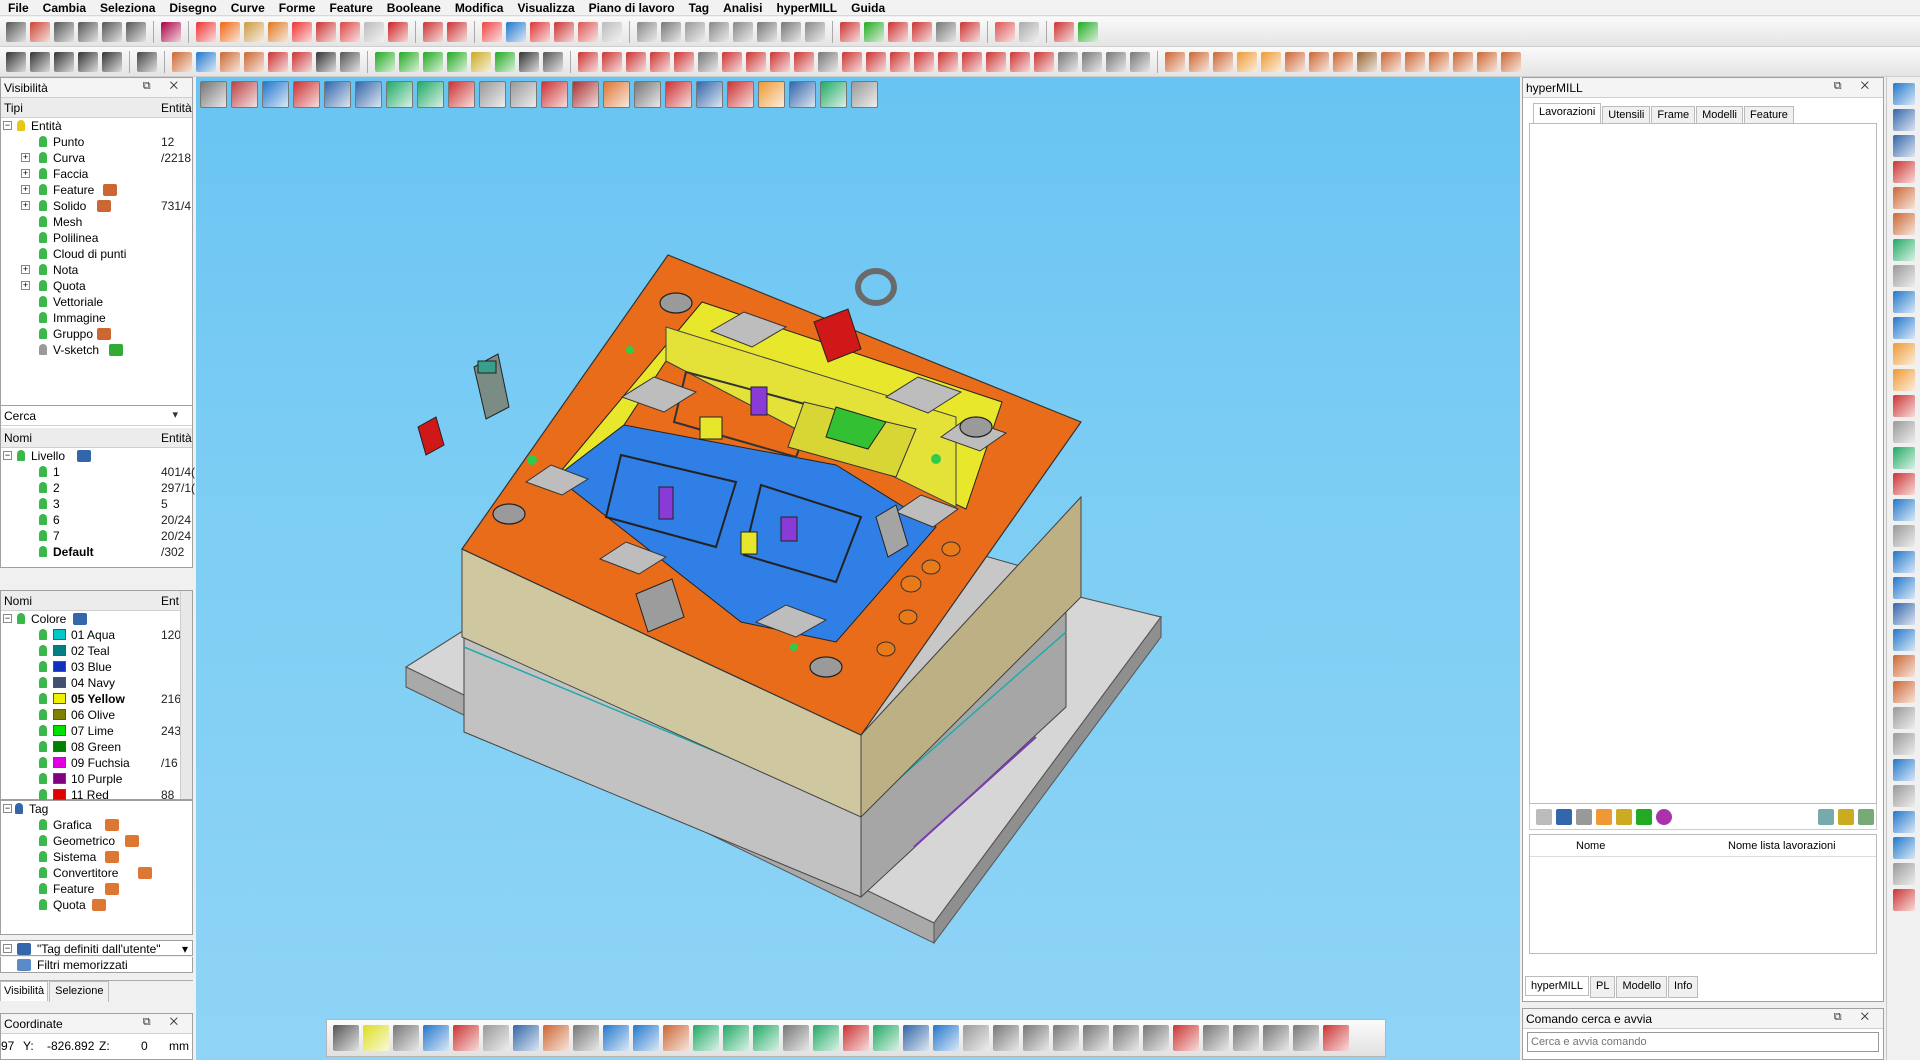 This screenshot has height=1060, width=1920. What do you see at coordinates (1782, 846) in the screenshot?
I see `col-list-name: Nome lista lavorazioni` at bounding box center [1782, 846].